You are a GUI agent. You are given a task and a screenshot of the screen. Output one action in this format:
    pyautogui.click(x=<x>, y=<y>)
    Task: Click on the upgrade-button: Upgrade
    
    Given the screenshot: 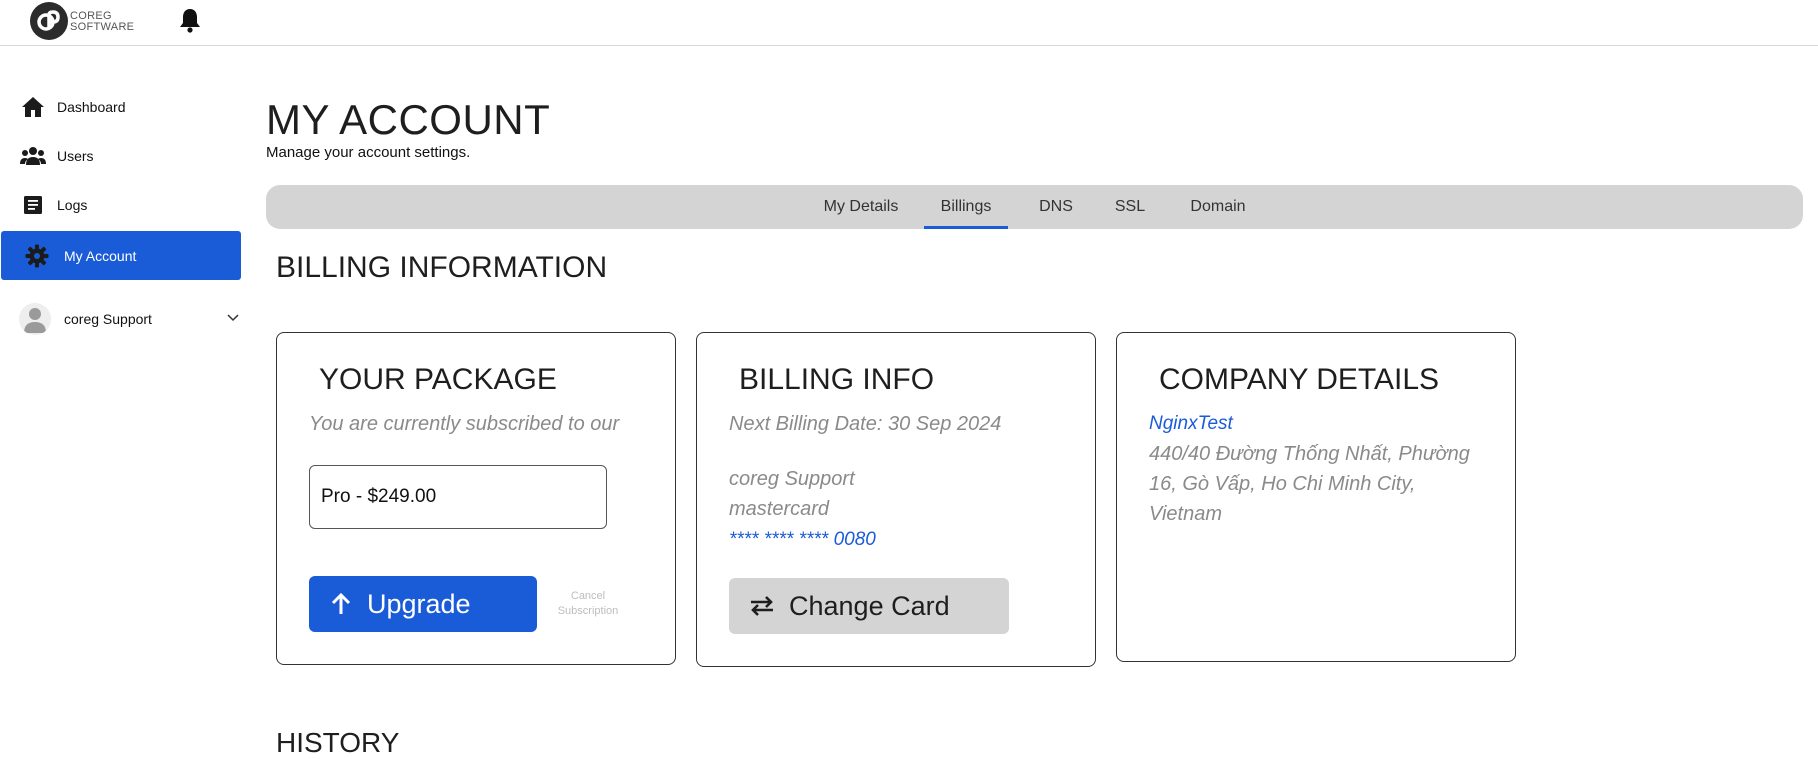 What is the action you would take?
    pyautogui.click(x=423, y=604)
    